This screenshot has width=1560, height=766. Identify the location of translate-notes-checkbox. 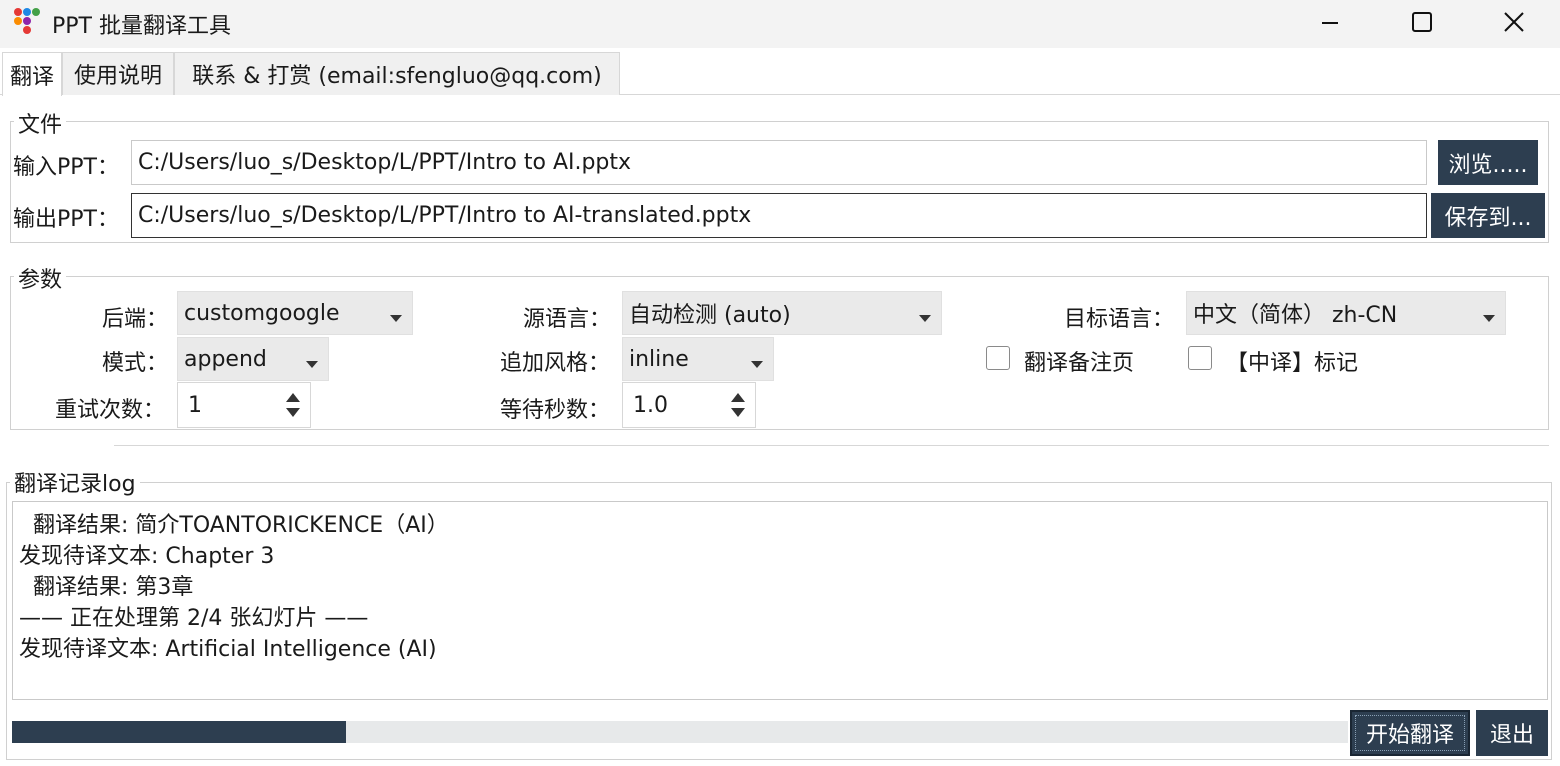
(998, 358).